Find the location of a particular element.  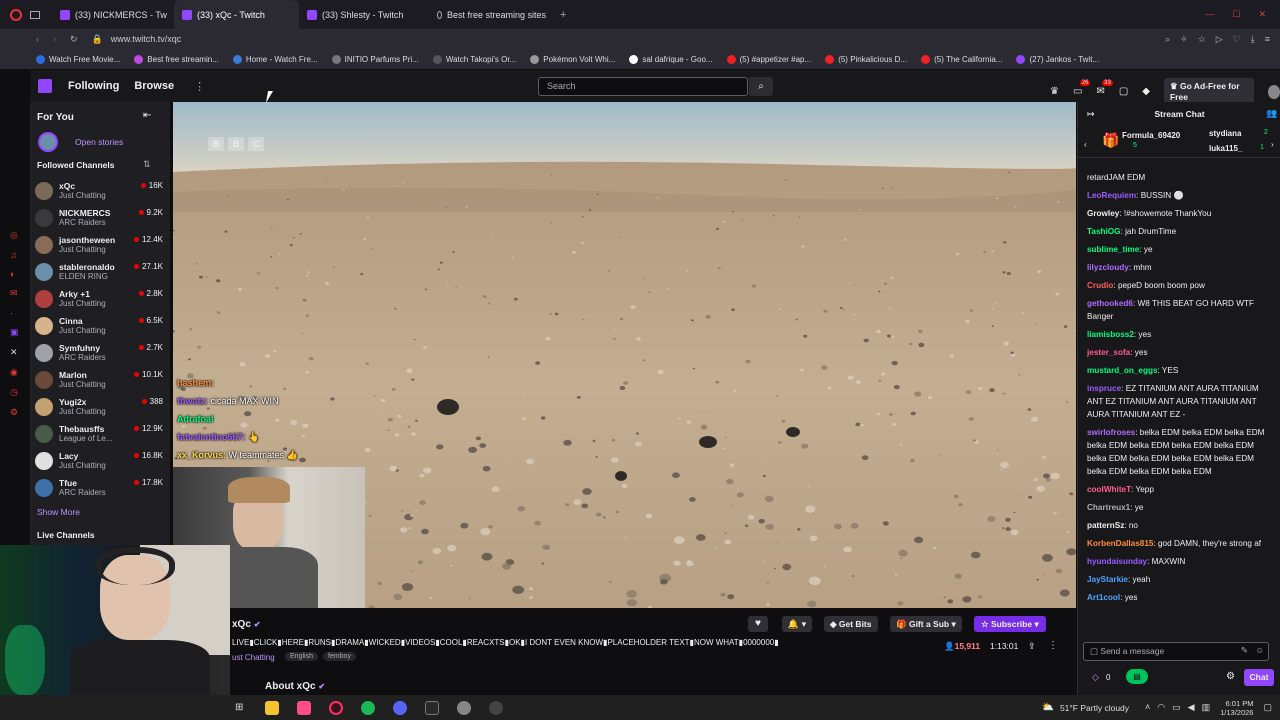

chevron-up-icon: ˄ is located at coordinates (1147, 707).